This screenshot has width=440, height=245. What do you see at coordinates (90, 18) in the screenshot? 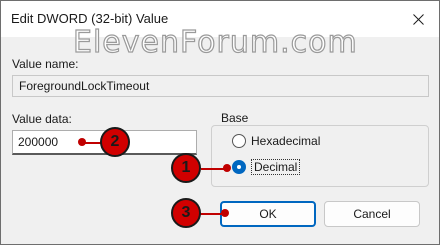
I see `window-title: Edit DWORD (32-bit) Value` at bounding box center [90, 18].